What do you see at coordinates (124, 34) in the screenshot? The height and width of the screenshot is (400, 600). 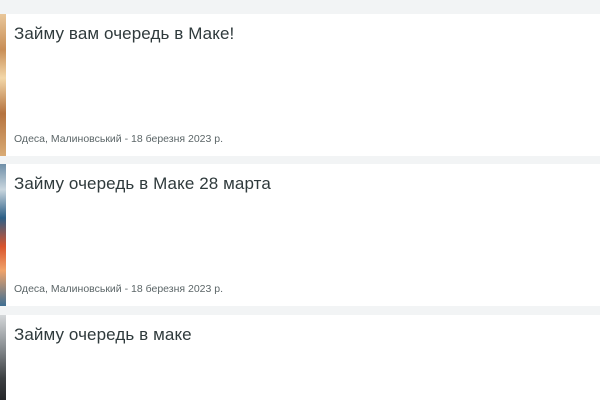 I see `listing-title: Займу вам очередь в Маке!` at bounding box center [124, 34].